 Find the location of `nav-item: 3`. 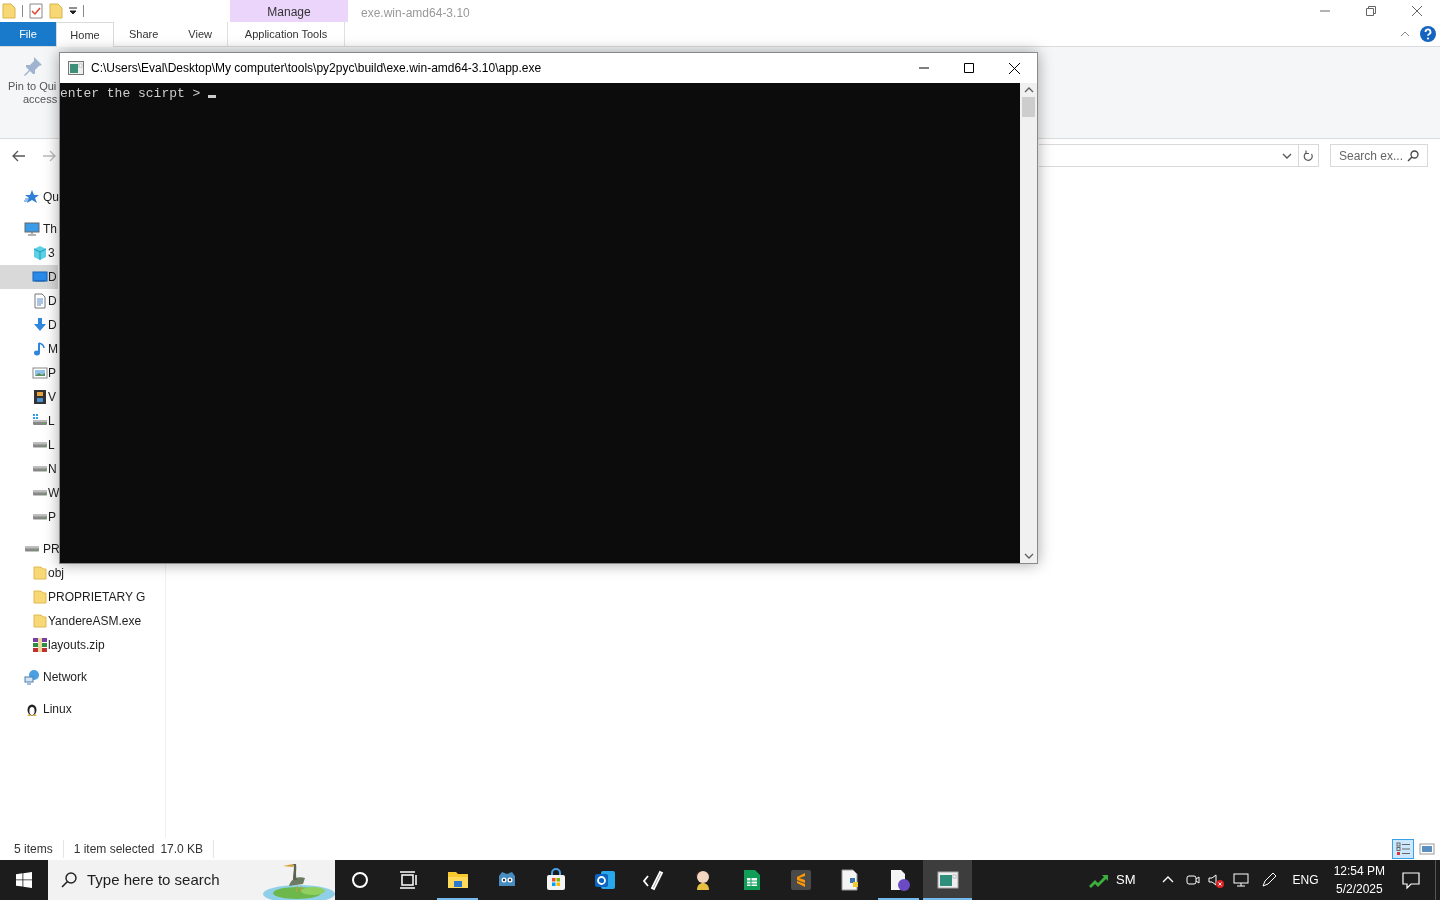

nav-item: 3 is located at coordinates (28, 253).